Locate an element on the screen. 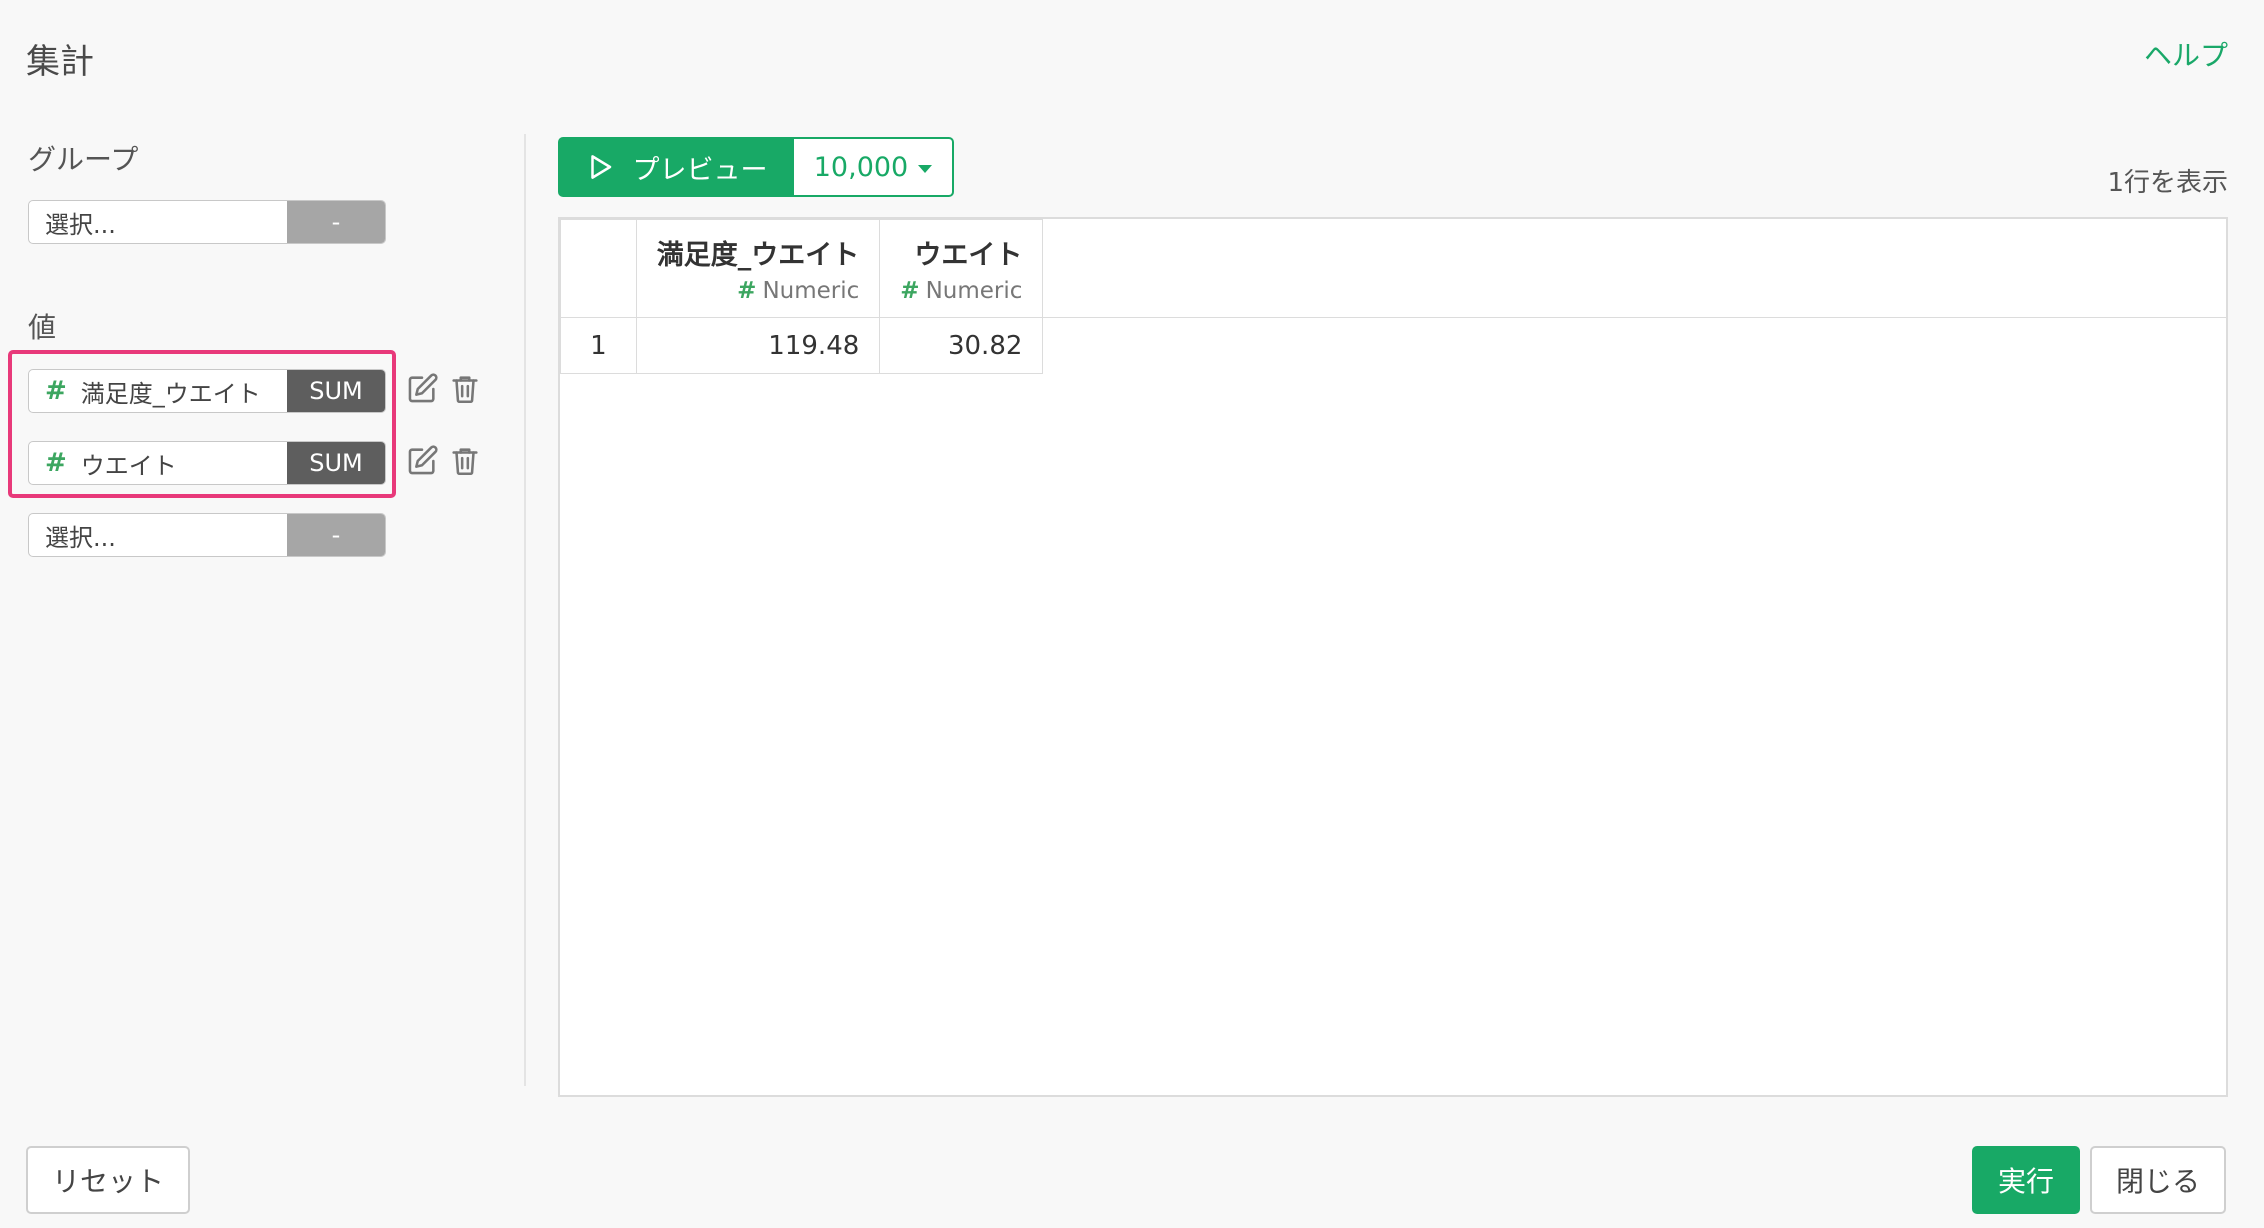 This screenshot has height=1228, width=2264. column-name: 満足度_ウエイト is located at coordinates (758, 255).